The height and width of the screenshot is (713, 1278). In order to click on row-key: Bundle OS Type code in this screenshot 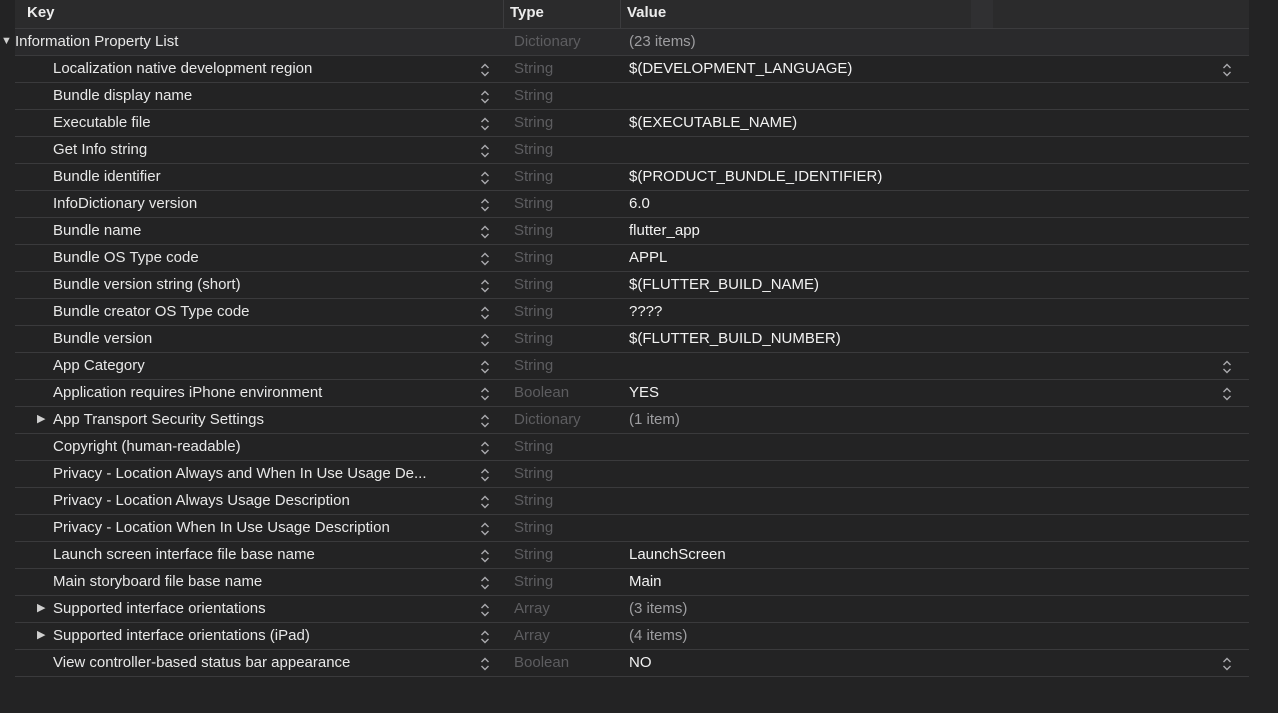, I will do `click(126, 258)`.